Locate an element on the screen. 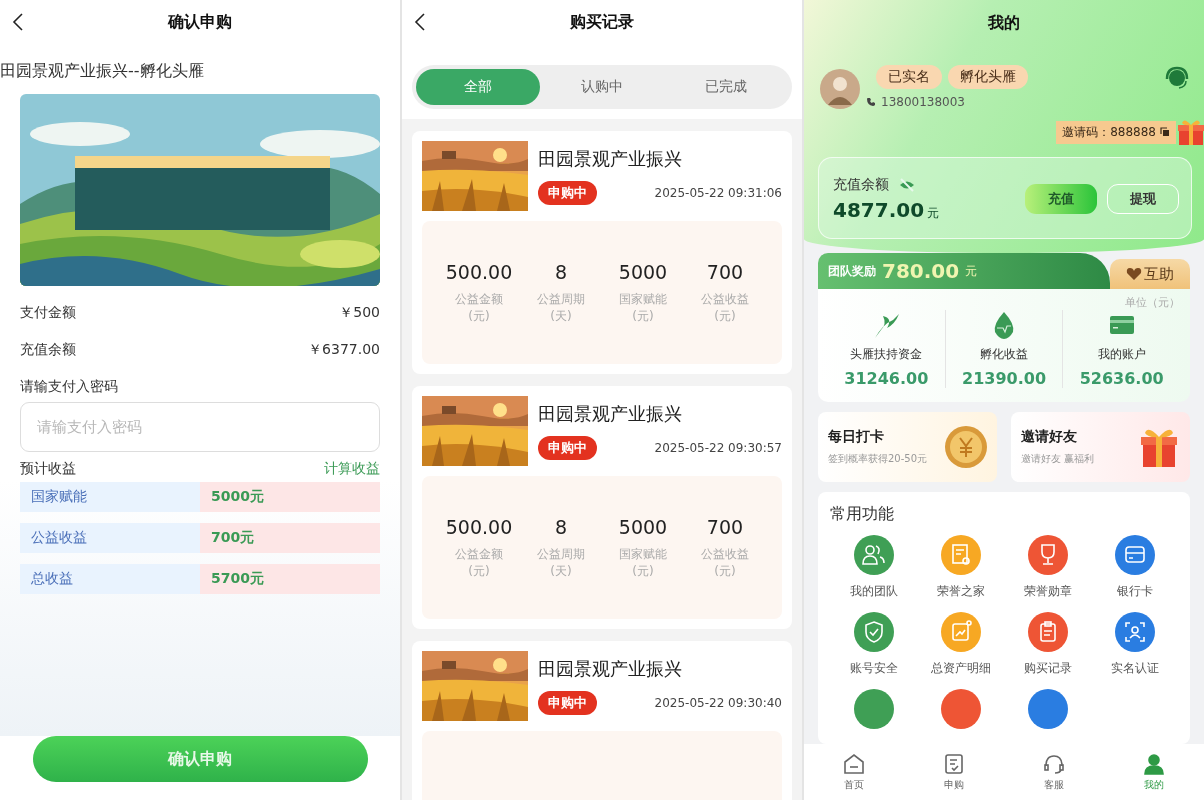  return-value: 700元 is located at coordinates (290, 538).